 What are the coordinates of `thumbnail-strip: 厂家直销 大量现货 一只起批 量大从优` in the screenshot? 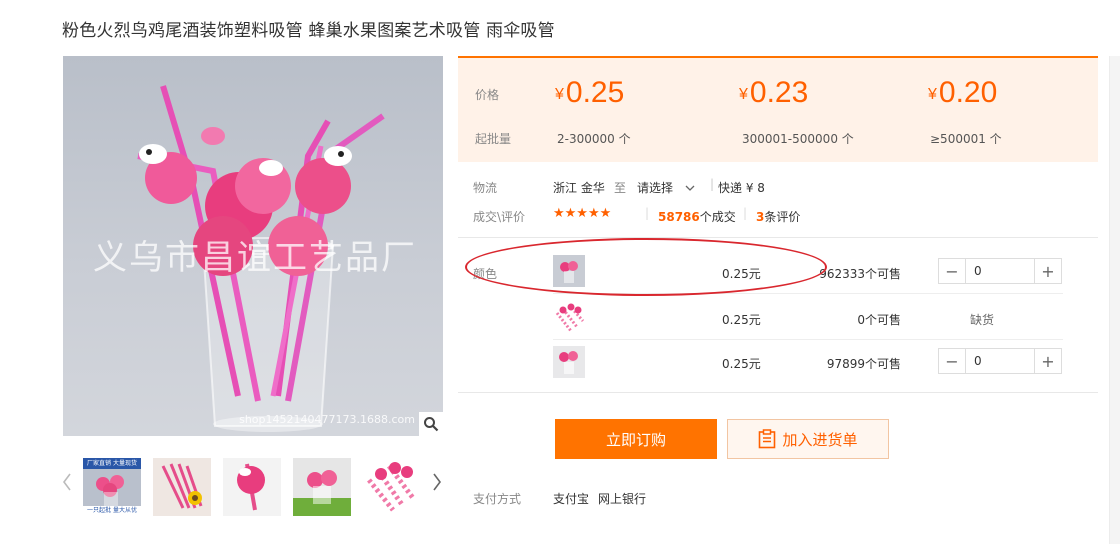 It's located at (255, 487).